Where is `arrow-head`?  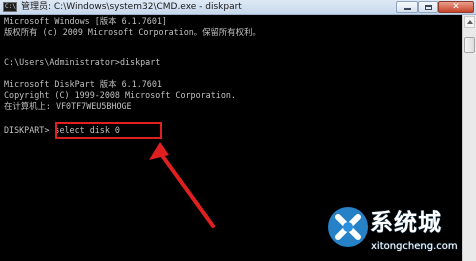 arrow-head is located at coordinates (159, 151).